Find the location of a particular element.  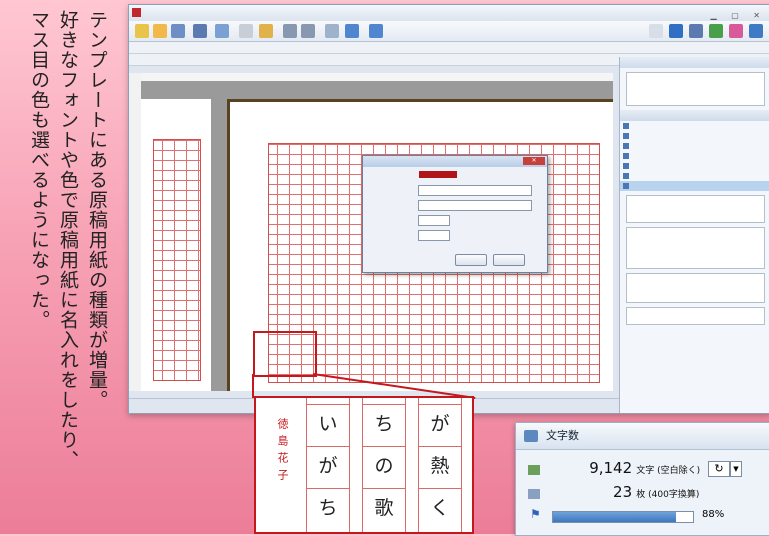

view-icon-active is located at coordinates (676, 31).